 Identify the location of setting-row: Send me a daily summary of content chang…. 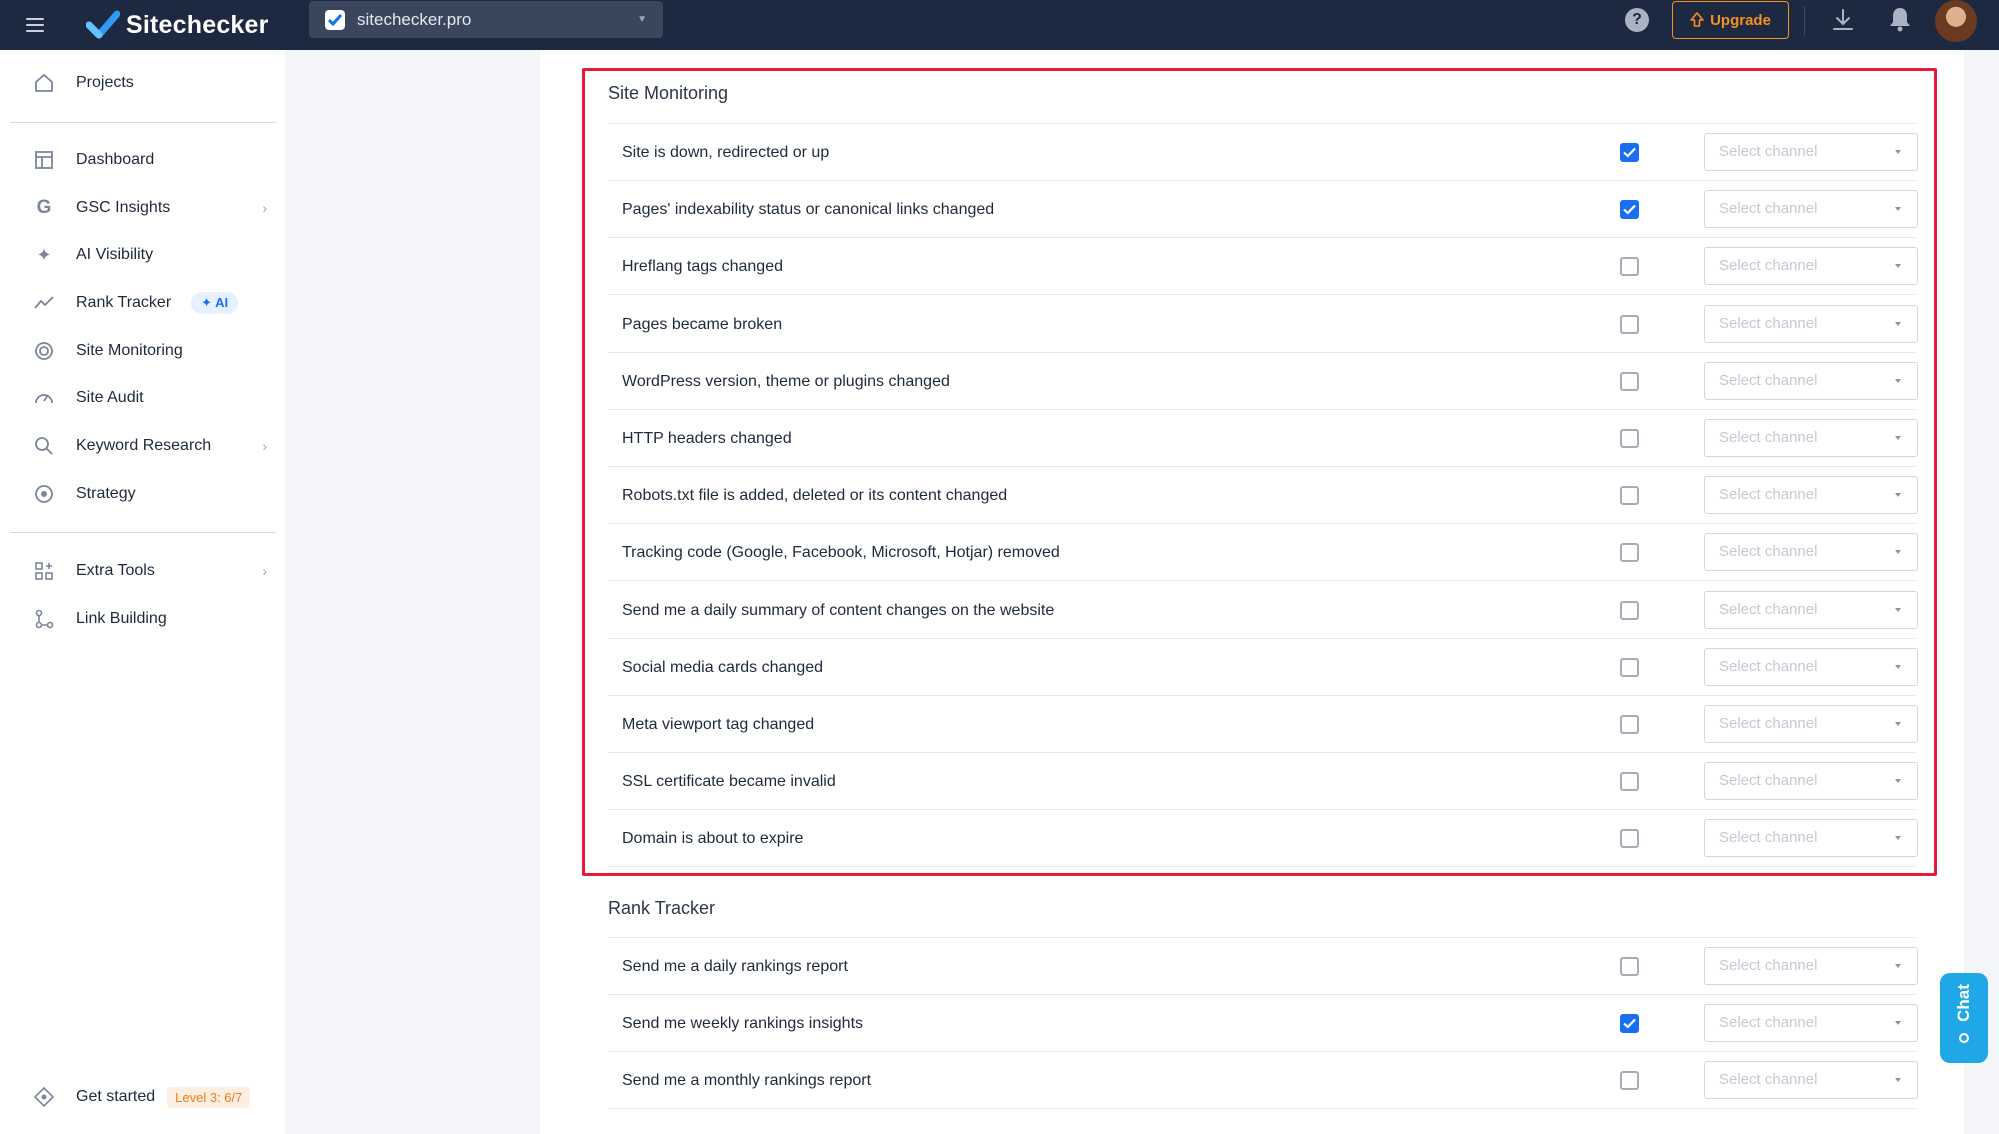
(1263, 610).